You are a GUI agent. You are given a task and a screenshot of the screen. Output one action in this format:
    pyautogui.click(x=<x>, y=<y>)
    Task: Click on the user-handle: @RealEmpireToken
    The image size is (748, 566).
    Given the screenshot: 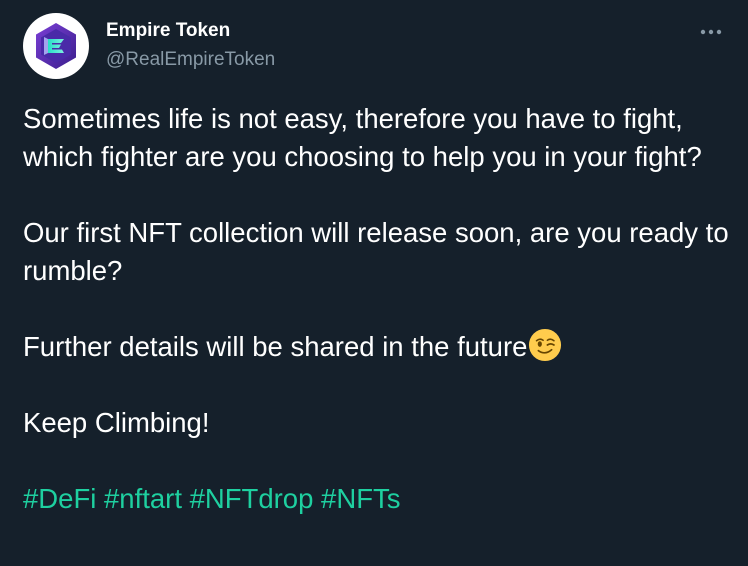 What is the action you would take?
    pyautogui.click(x=190, y=60)
    